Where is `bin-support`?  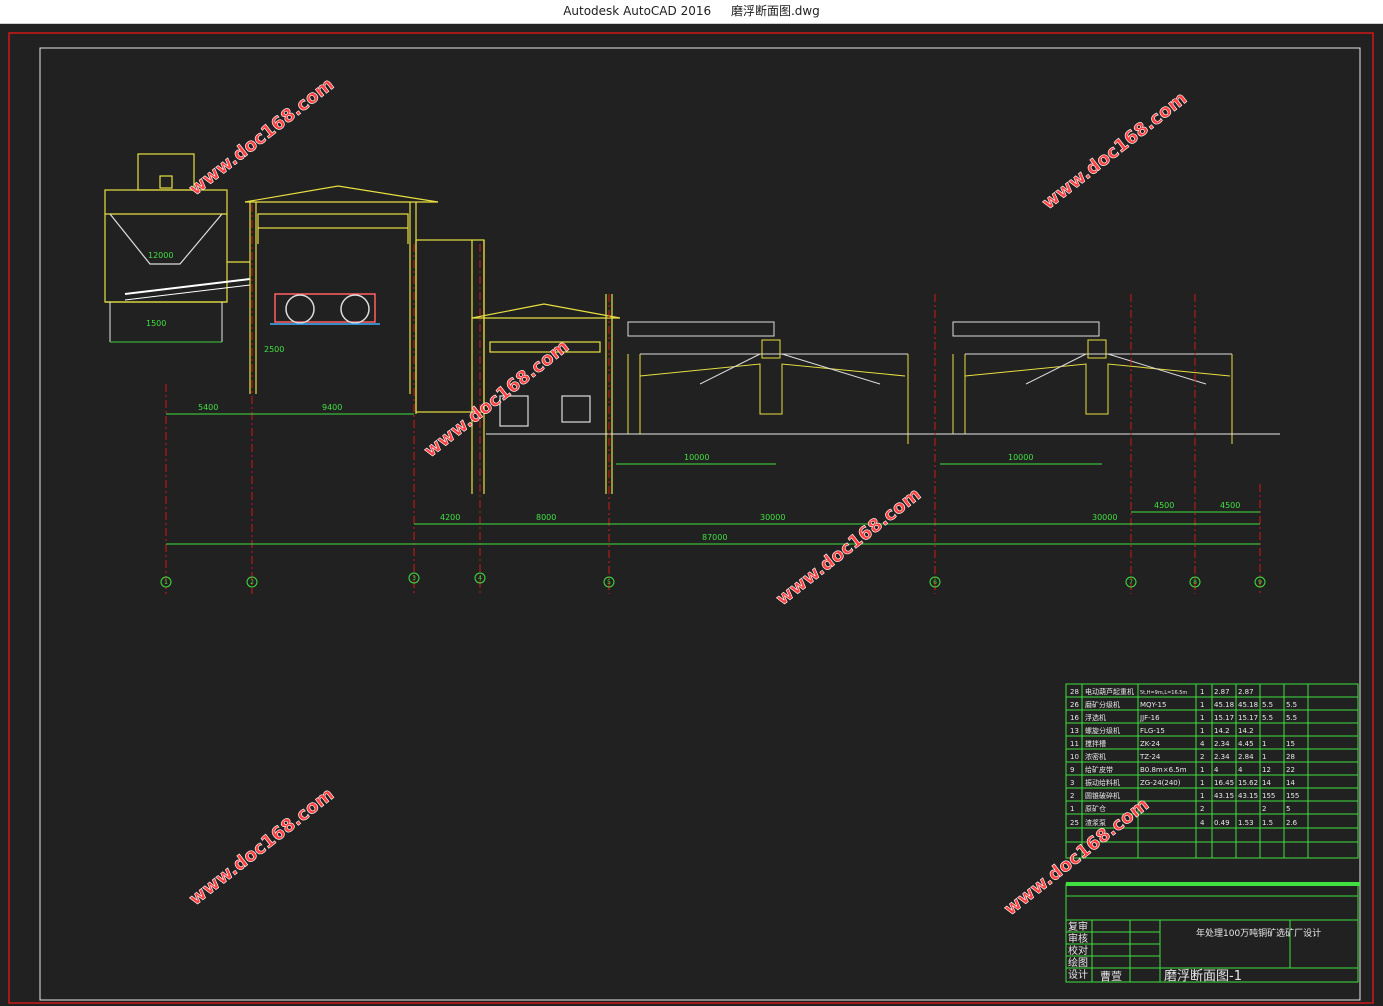
bin-support is located at coordinates (180, 310).